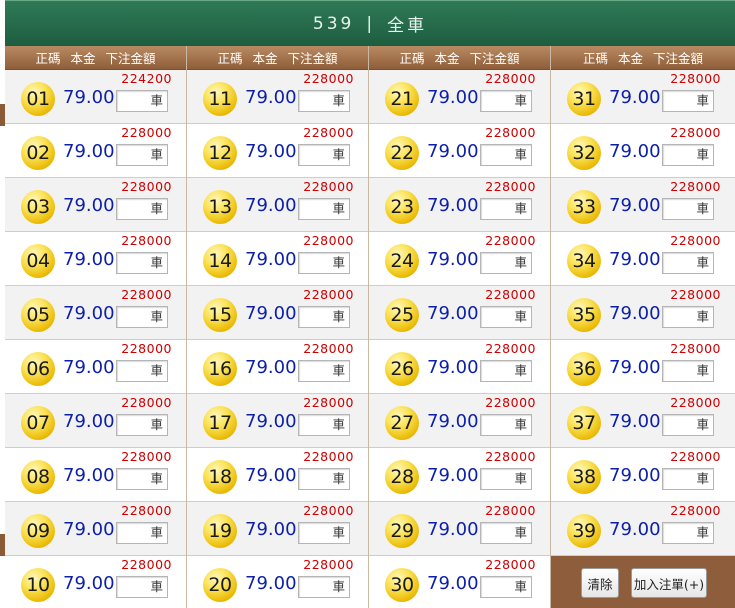  Describe the element at coordinates (669, 583) in the screenshot. I see `add-to-slip-button: 加入注單(+)` at that location.